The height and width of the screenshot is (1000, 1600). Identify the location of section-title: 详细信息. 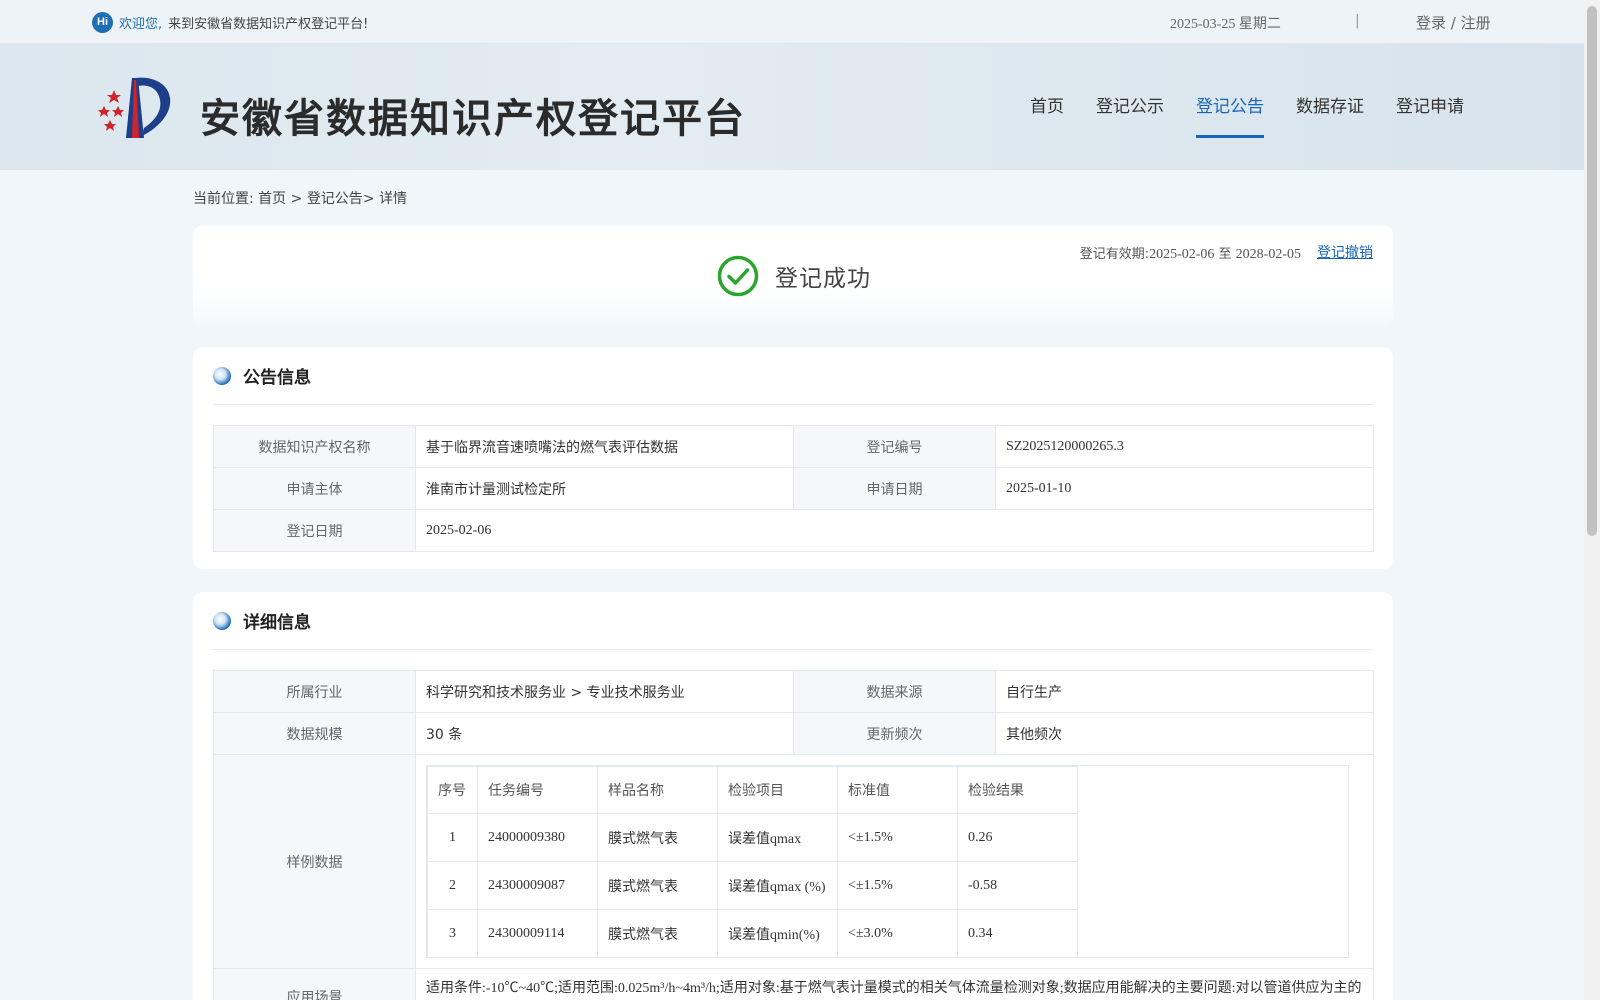
(277, 623).